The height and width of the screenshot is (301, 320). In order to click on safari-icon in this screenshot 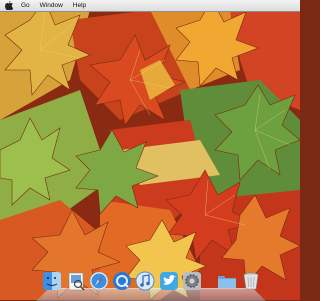, I will do `click(99, 281)`.